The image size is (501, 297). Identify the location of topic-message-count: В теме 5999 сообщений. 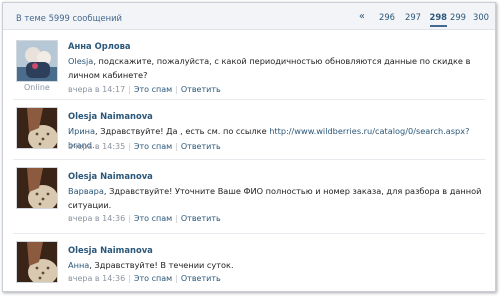
(69, 18).